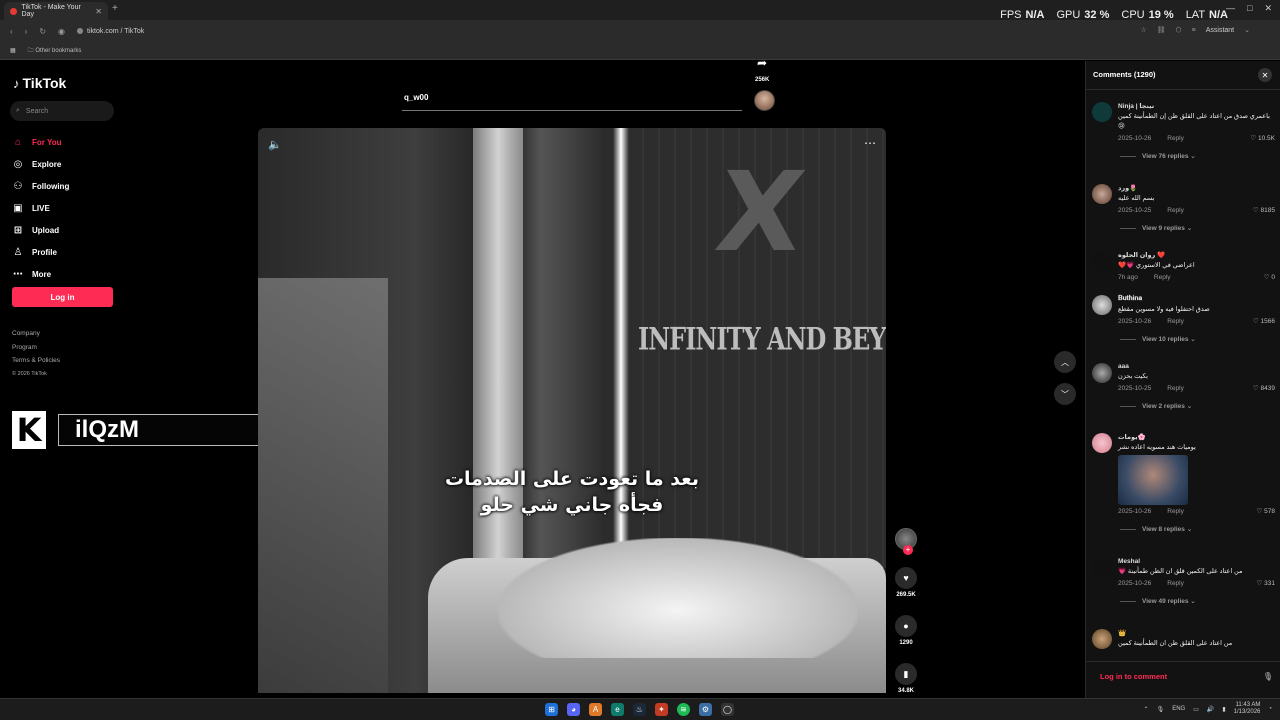 The height and width of the screenshot is (720, 1280). Describe the element at coordinates (1247, 709) in the screenshot. I see `system-clock: 11:43 AM 1/13/2026` at that location.